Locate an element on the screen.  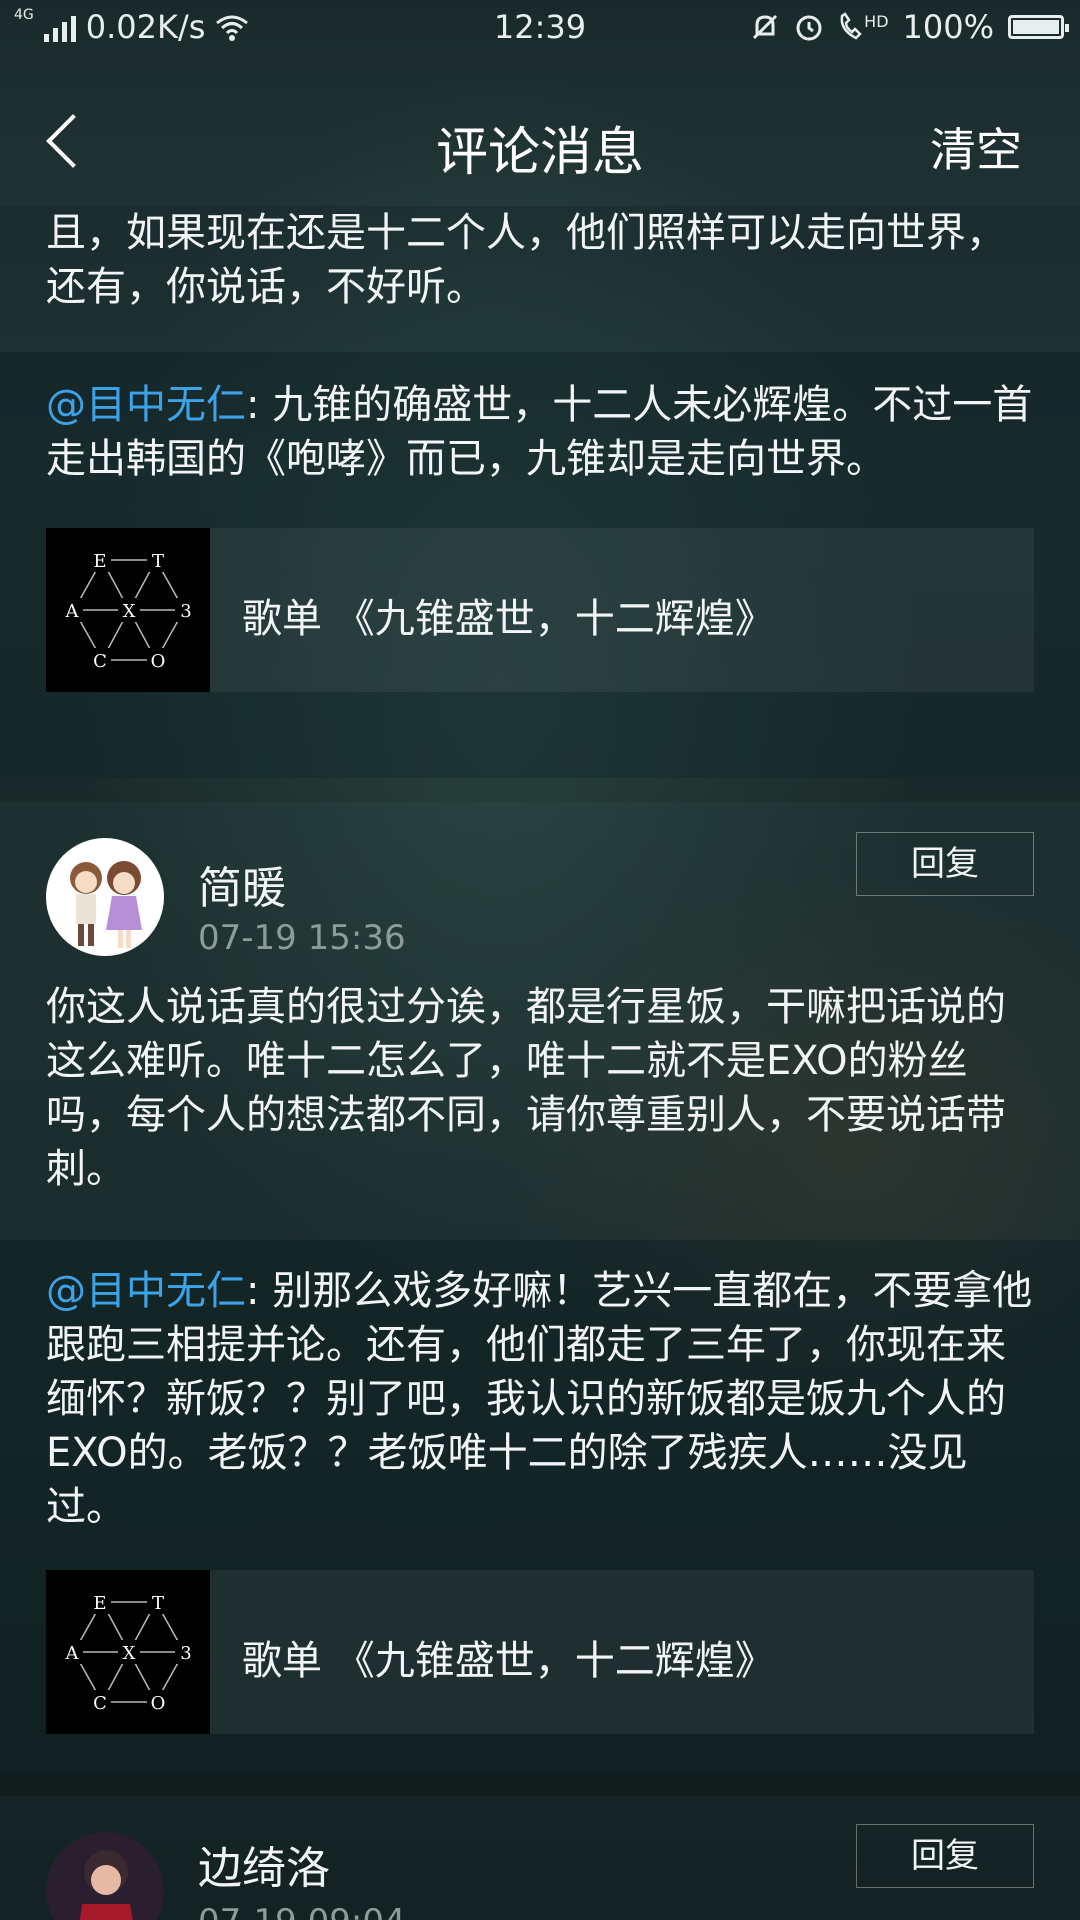
username: 边绮洛 is located at coordinates (264, 1864).